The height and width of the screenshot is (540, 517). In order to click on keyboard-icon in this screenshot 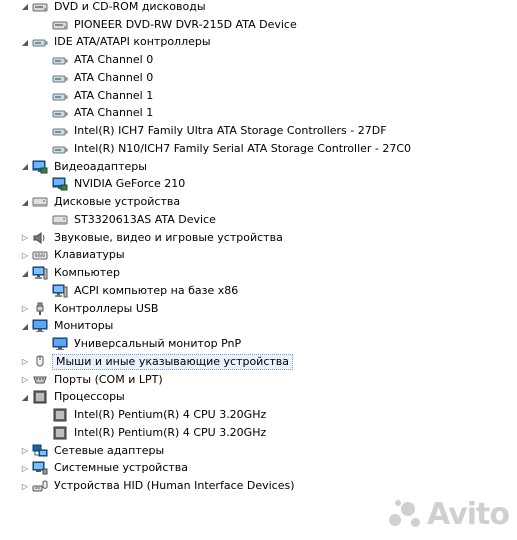, I will do `click(40, 255)`.